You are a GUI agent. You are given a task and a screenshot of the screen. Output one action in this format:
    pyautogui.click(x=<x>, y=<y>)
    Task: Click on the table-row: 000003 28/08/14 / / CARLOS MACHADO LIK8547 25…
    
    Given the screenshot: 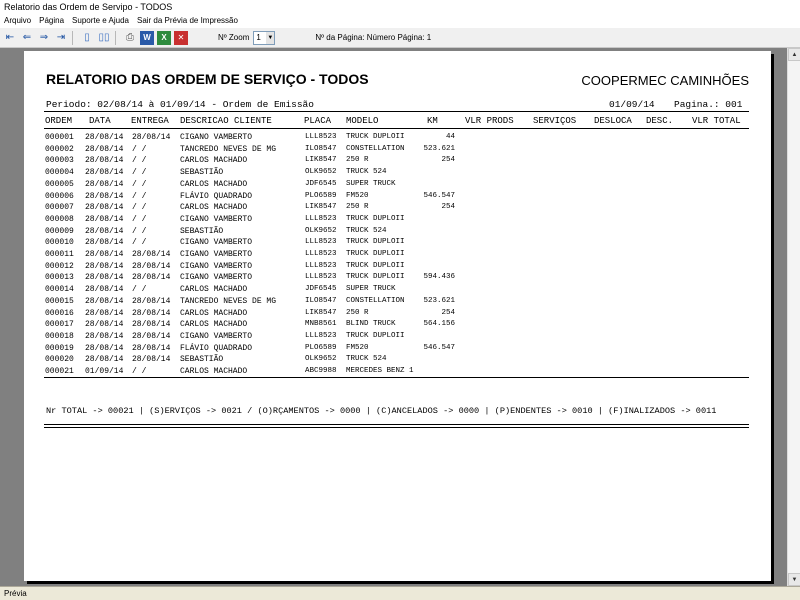 What is the action you would take?
    pyautogui.click(x=397, y=162)
    